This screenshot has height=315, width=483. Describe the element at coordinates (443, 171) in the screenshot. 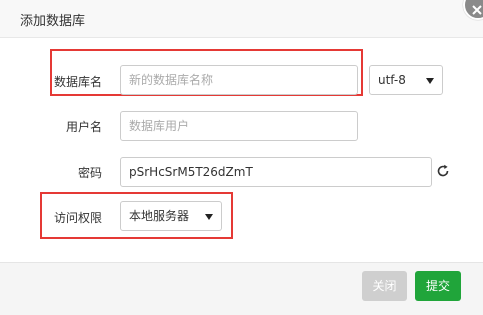

I see `refresh-icon` at that location.